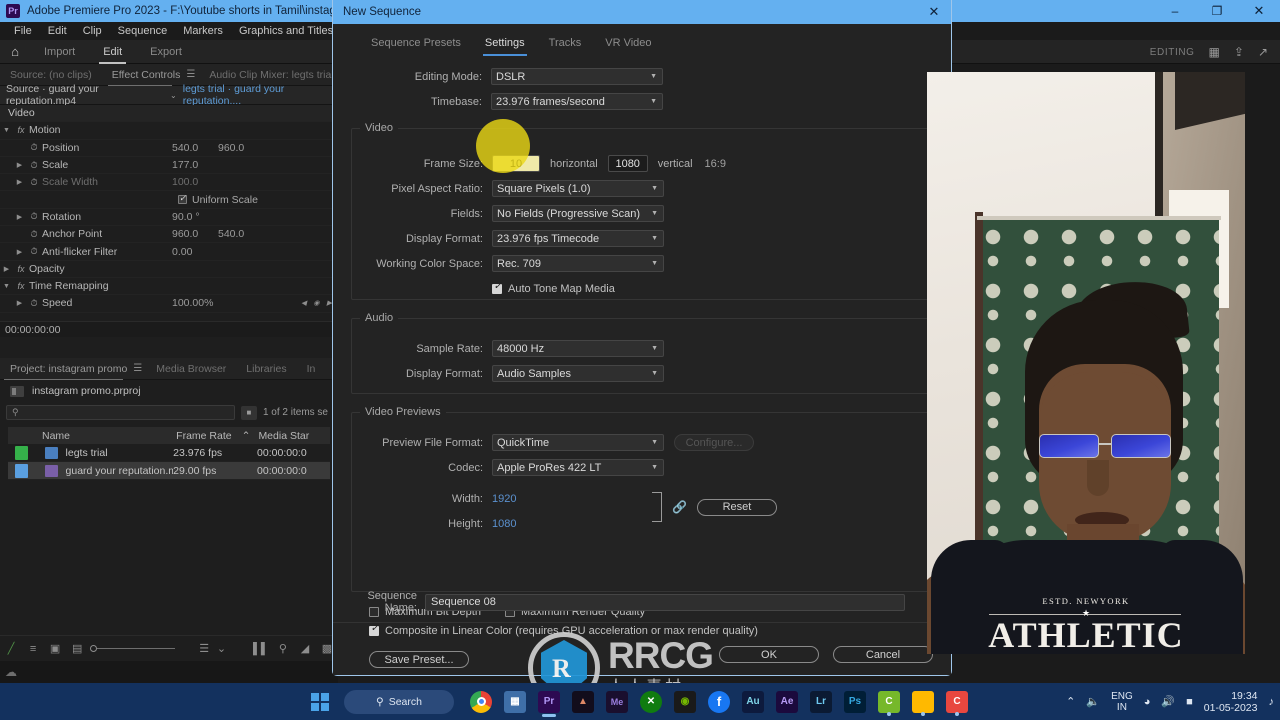 This screenshot has height=720, width=1280. Describe the element at coordinates (553, 288) in the screenshot. I see `auto-tone-map-checkbox-group: Auto Tone Map Media` at that location.